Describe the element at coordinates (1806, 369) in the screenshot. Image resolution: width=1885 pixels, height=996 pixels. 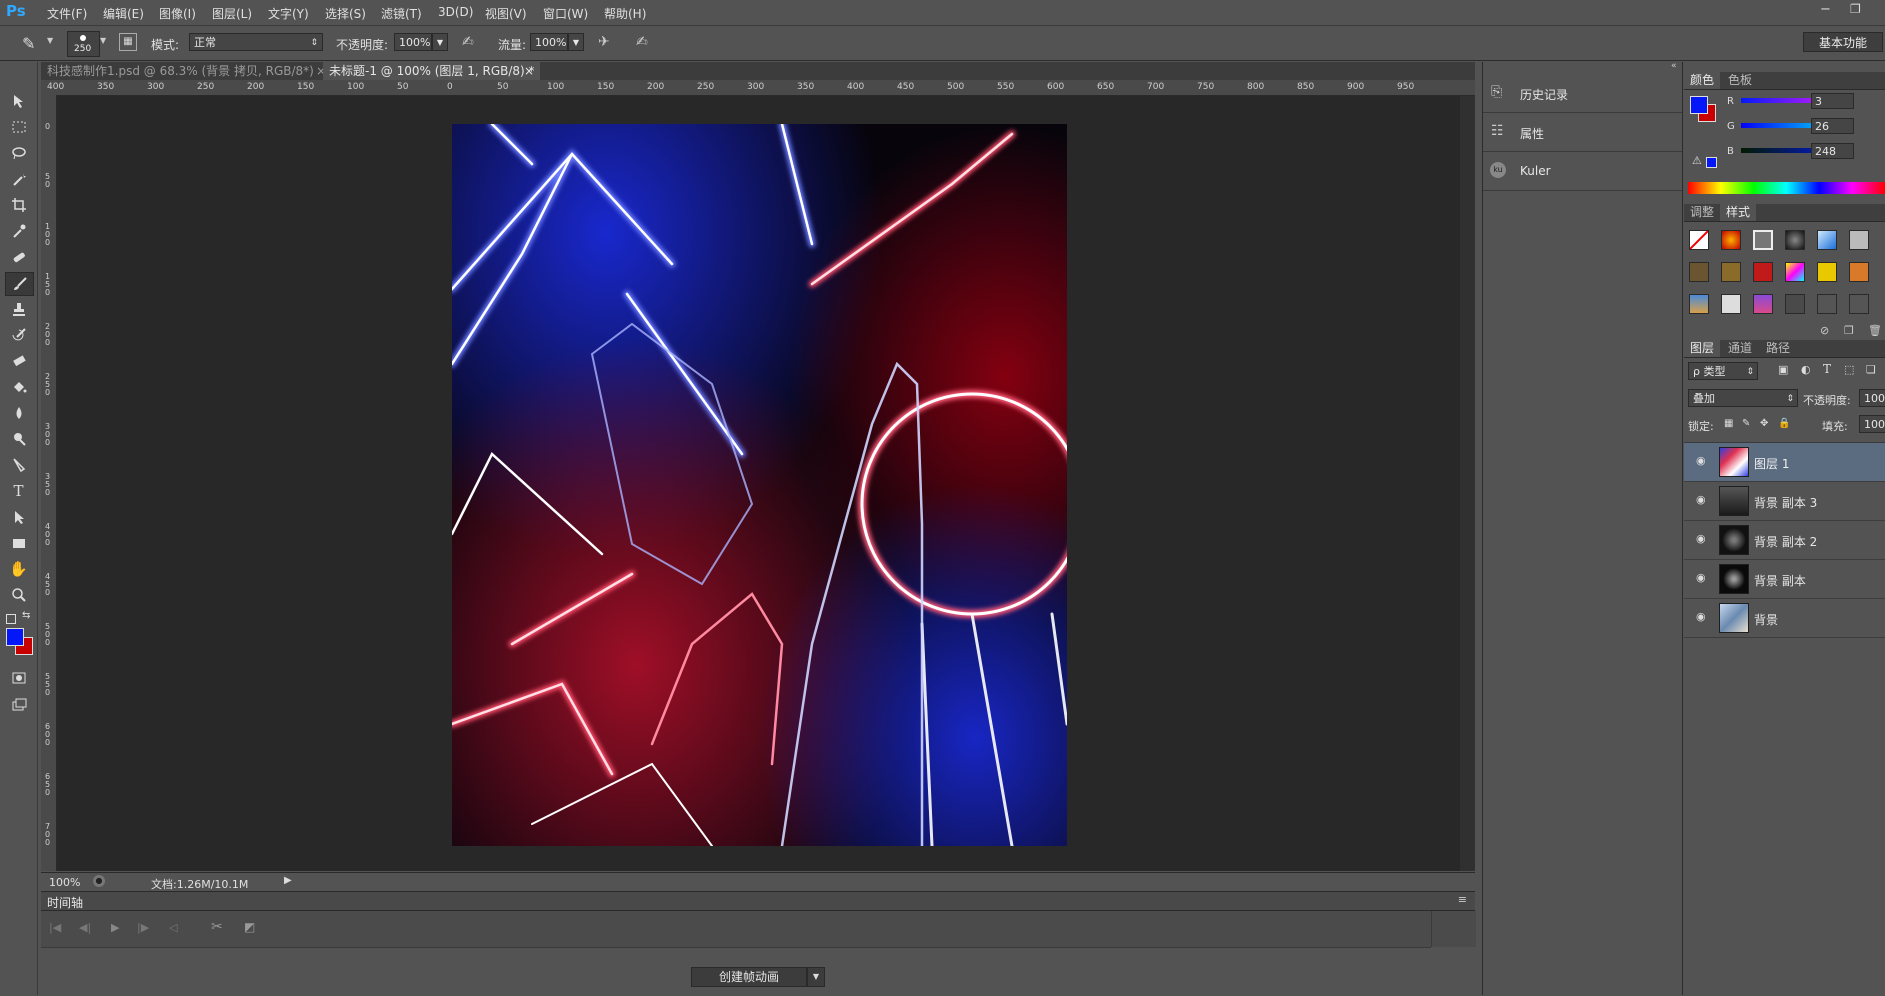
I see `filter-adjustment-icon: ◐` at that location.